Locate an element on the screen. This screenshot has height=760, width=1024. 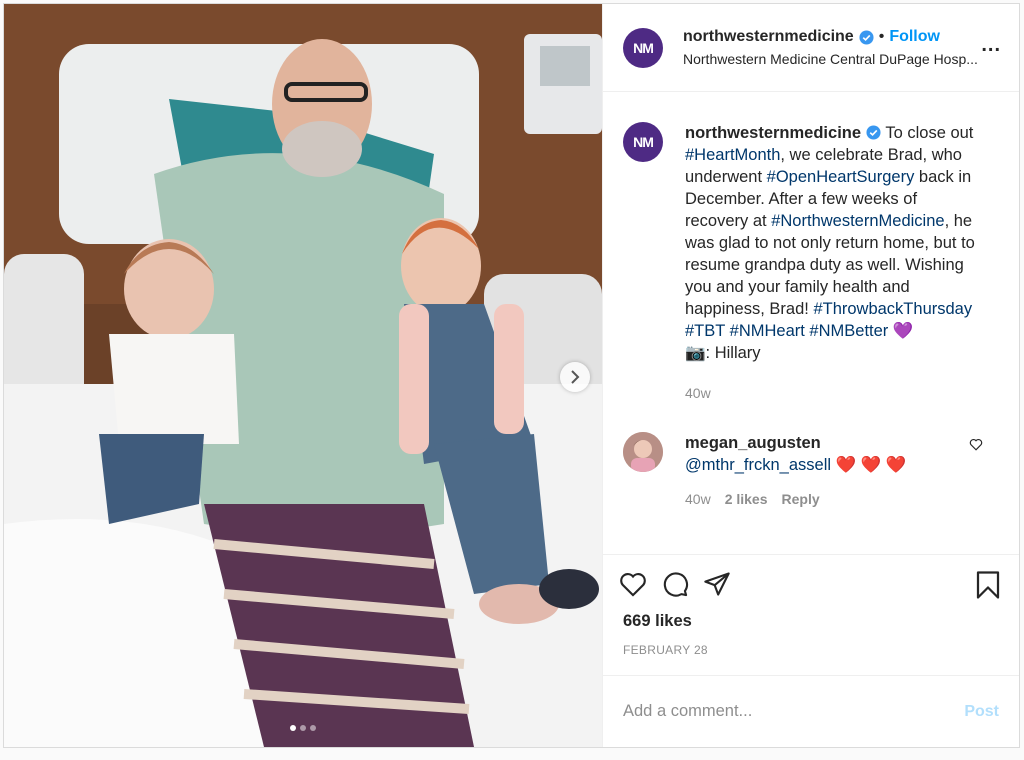
like-icon is located at coordinates (633, 584).